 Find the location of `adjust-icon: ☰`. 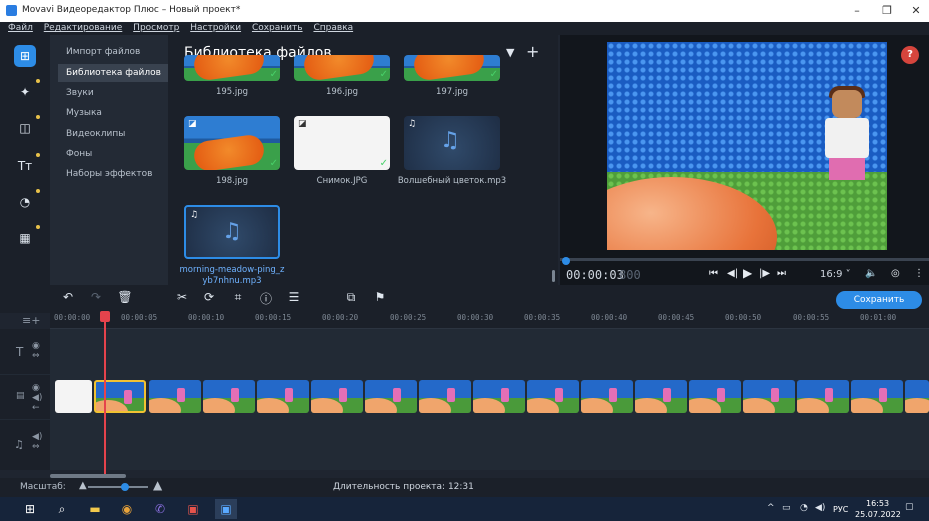

adjust-icon: ☰ is located at coordinates (294, 297).